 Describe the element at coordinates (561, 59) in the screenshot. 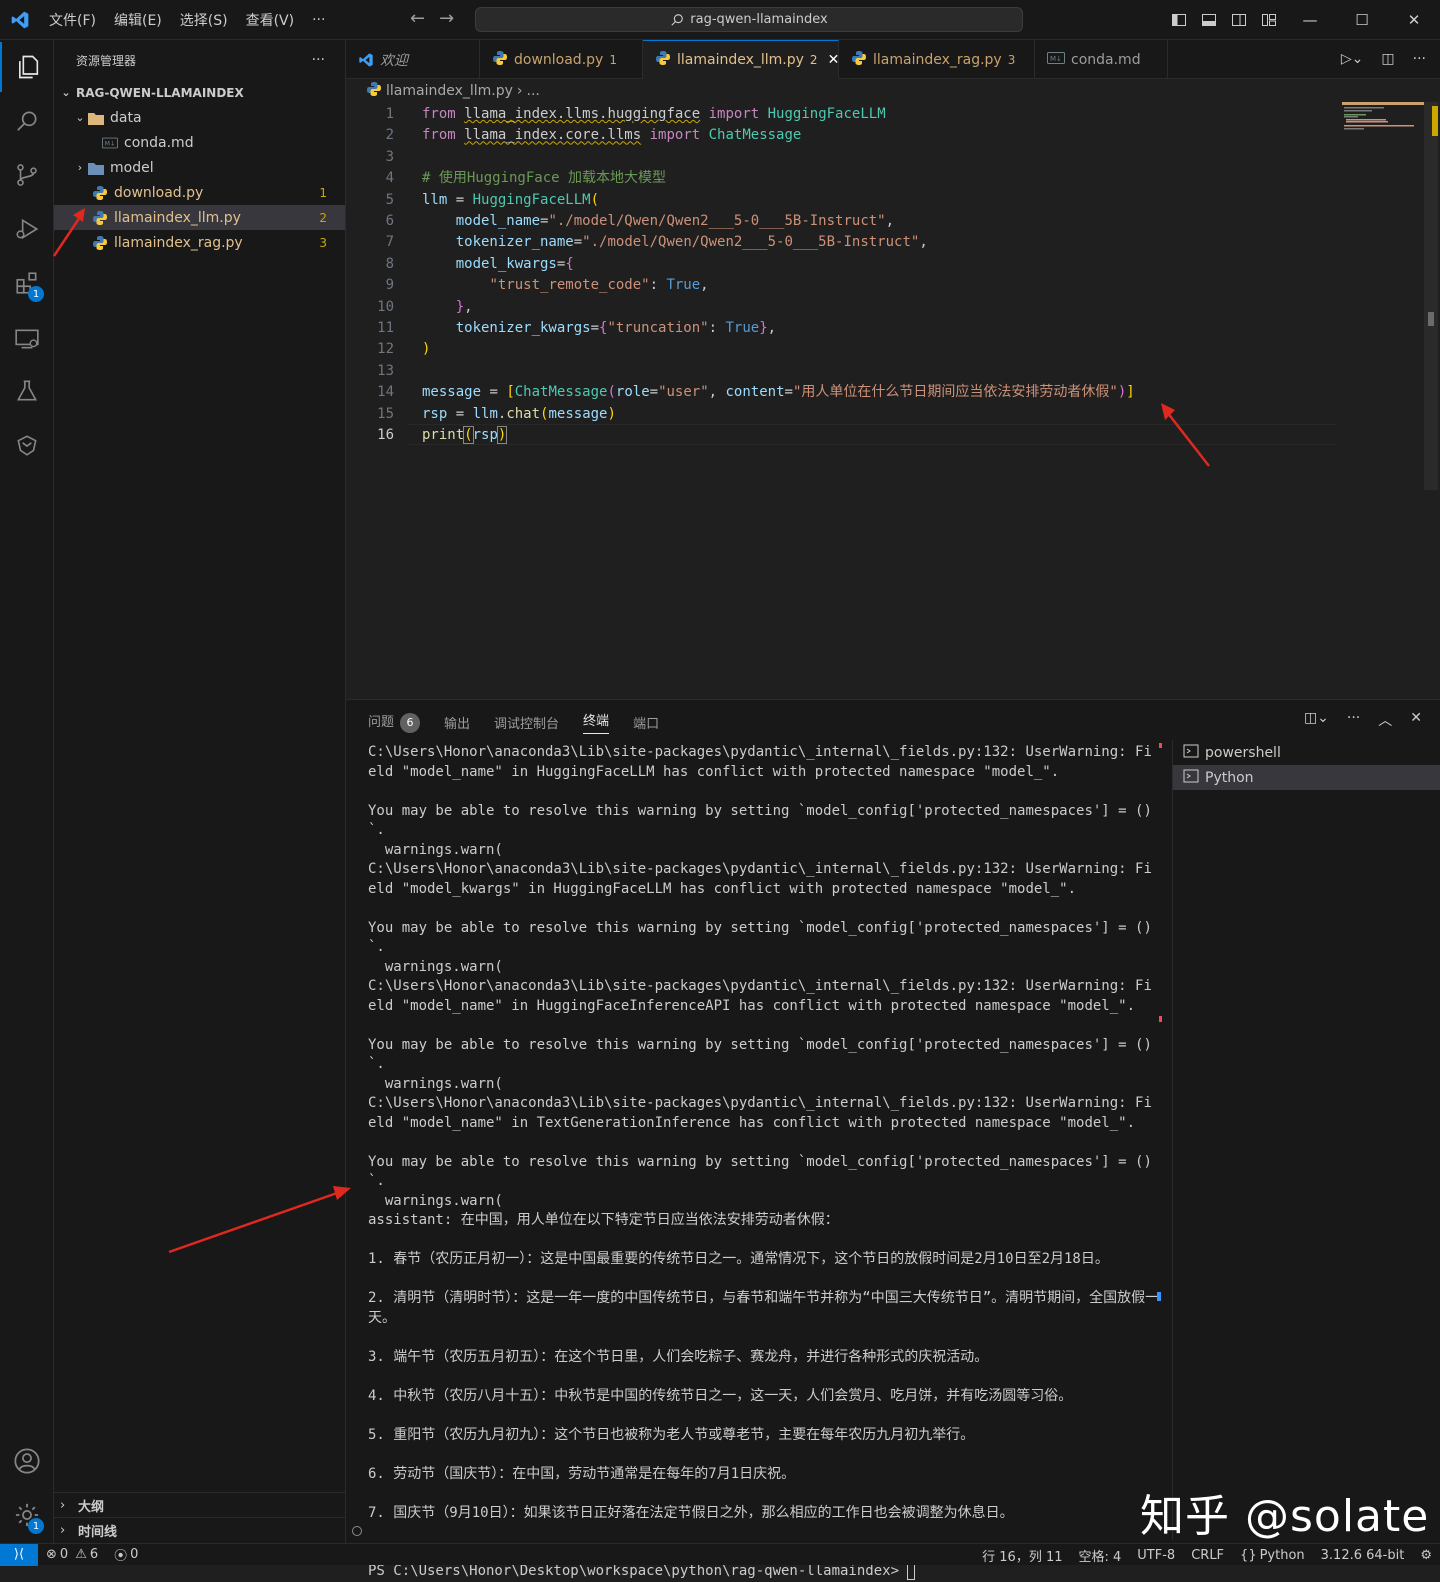

I see `tab-download-py: download.py 1` at that location.